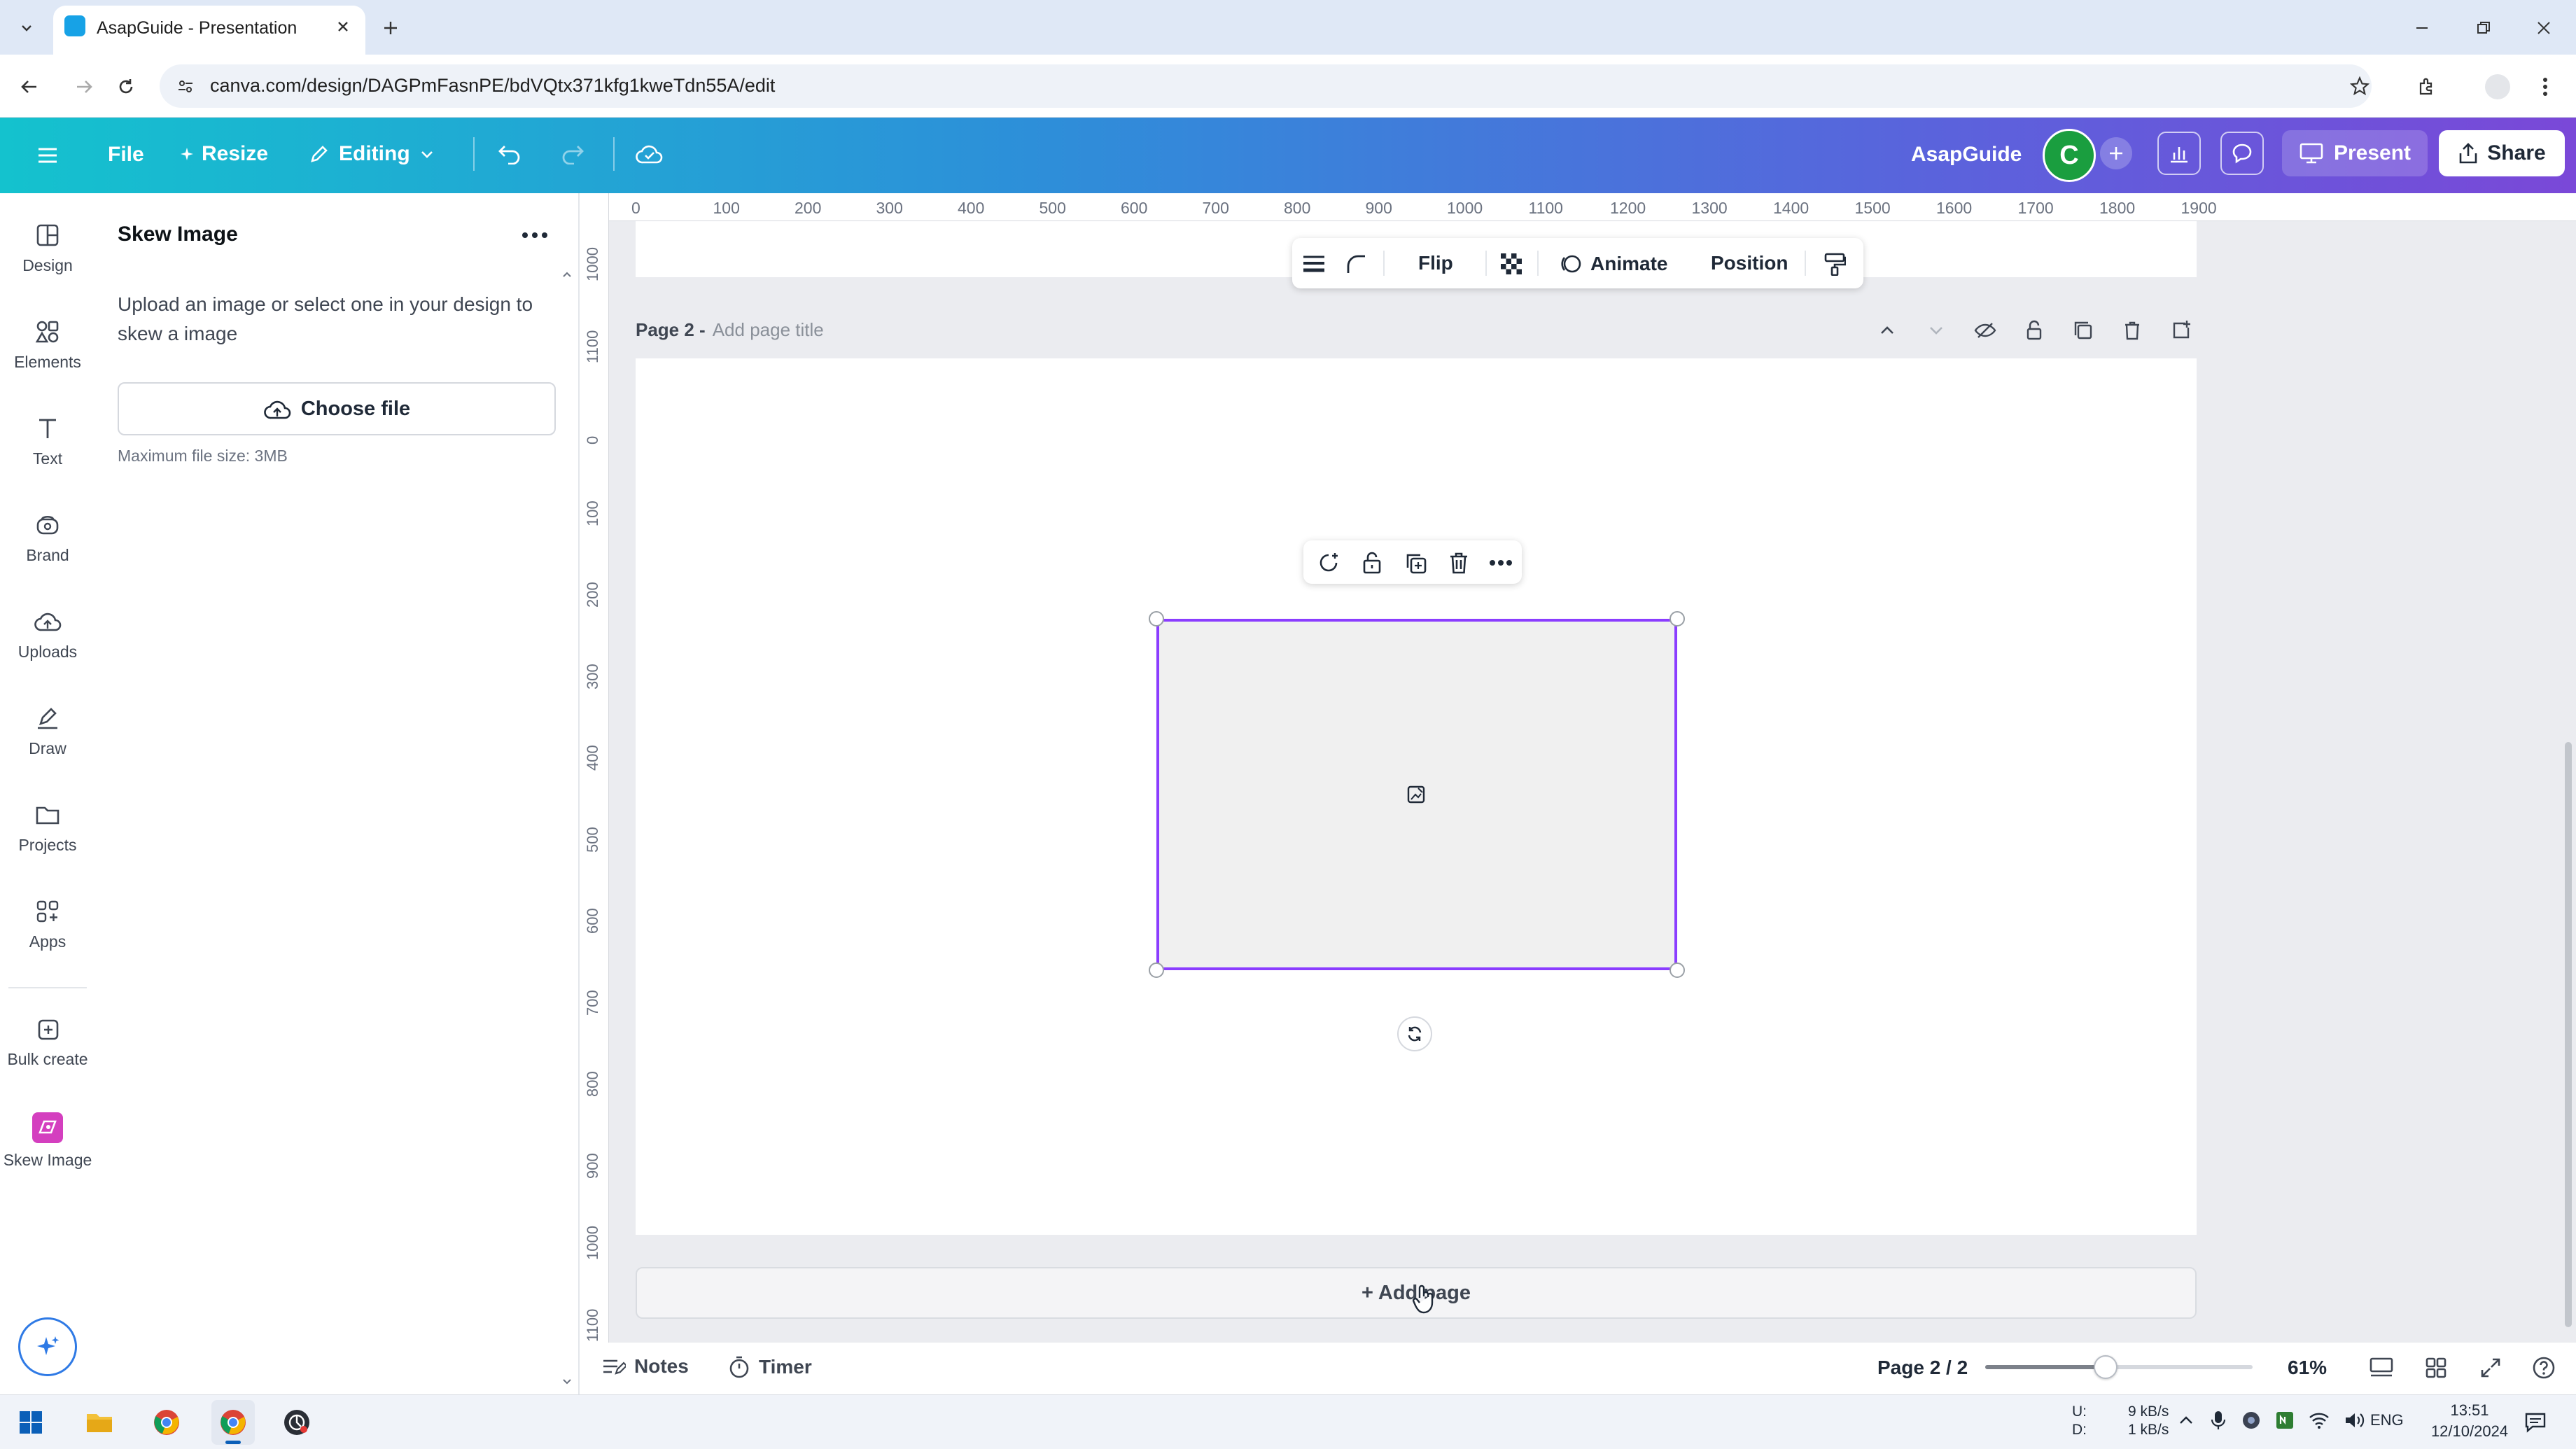 The width and height of the screenshot is (2576, 1449). What do you see at coordinates (233, 1422) in the screenshot?
I see `chrome-active-icon` at bounding box center [233, 1422].